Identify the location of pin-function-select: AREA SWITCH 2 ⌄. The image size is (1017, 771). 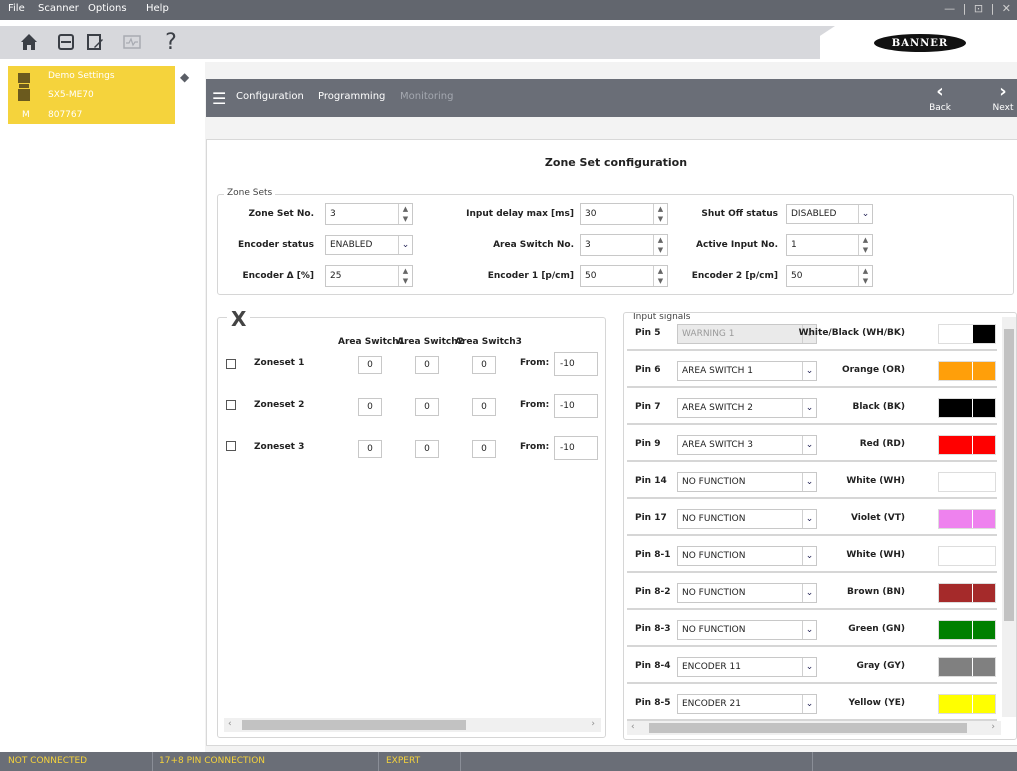
(747, 408).